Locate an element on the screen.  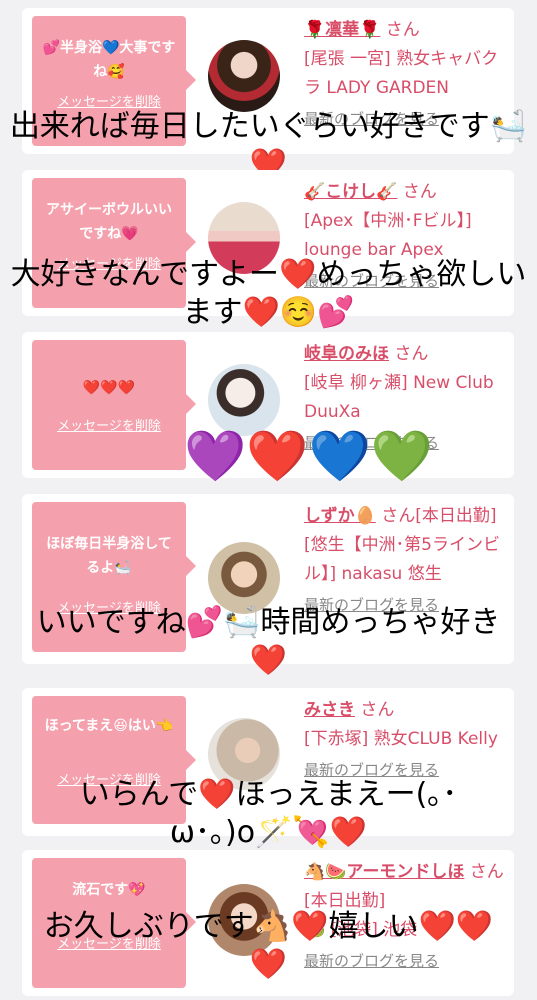
reply-comment: いらんで❤️ほっえまえー(｡･ω･｡)o🪄💘❤️ is located at coordinates (268, 813).